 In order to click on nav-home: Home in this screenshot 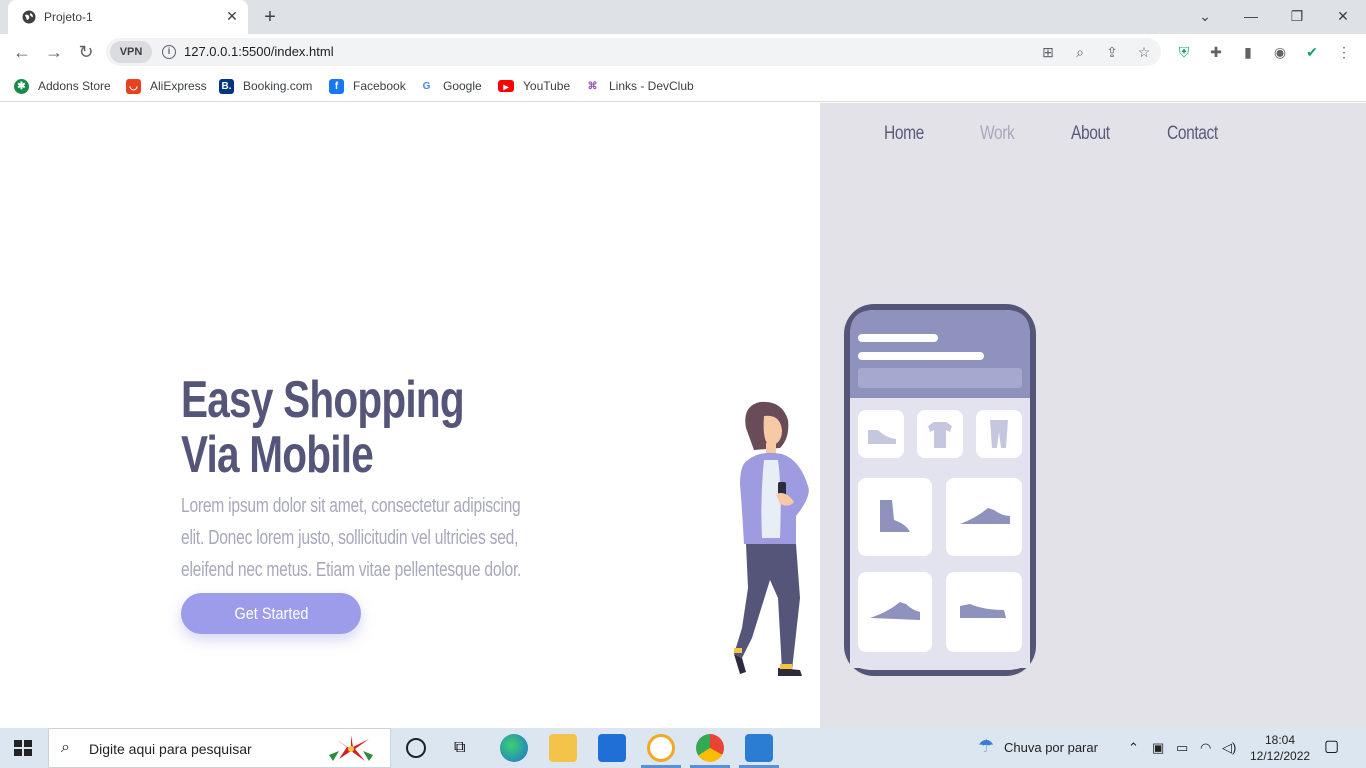, I will do `click(904, 134)`.